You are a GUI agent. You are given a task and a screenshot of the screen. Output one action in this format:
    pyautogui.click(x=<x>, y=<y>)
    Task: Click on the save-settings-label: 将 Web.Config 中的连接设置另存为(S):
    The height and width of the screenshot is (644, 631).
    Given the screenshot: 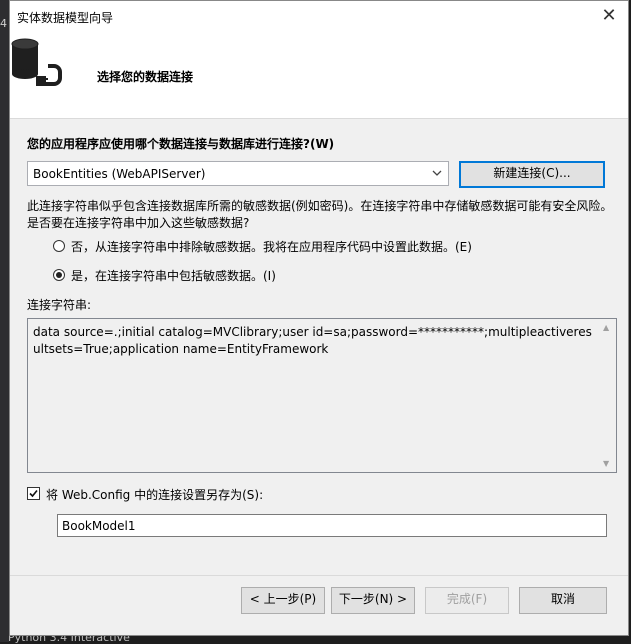 What is the action you would take?
    pyautogui.click(x=155, y=495)
    